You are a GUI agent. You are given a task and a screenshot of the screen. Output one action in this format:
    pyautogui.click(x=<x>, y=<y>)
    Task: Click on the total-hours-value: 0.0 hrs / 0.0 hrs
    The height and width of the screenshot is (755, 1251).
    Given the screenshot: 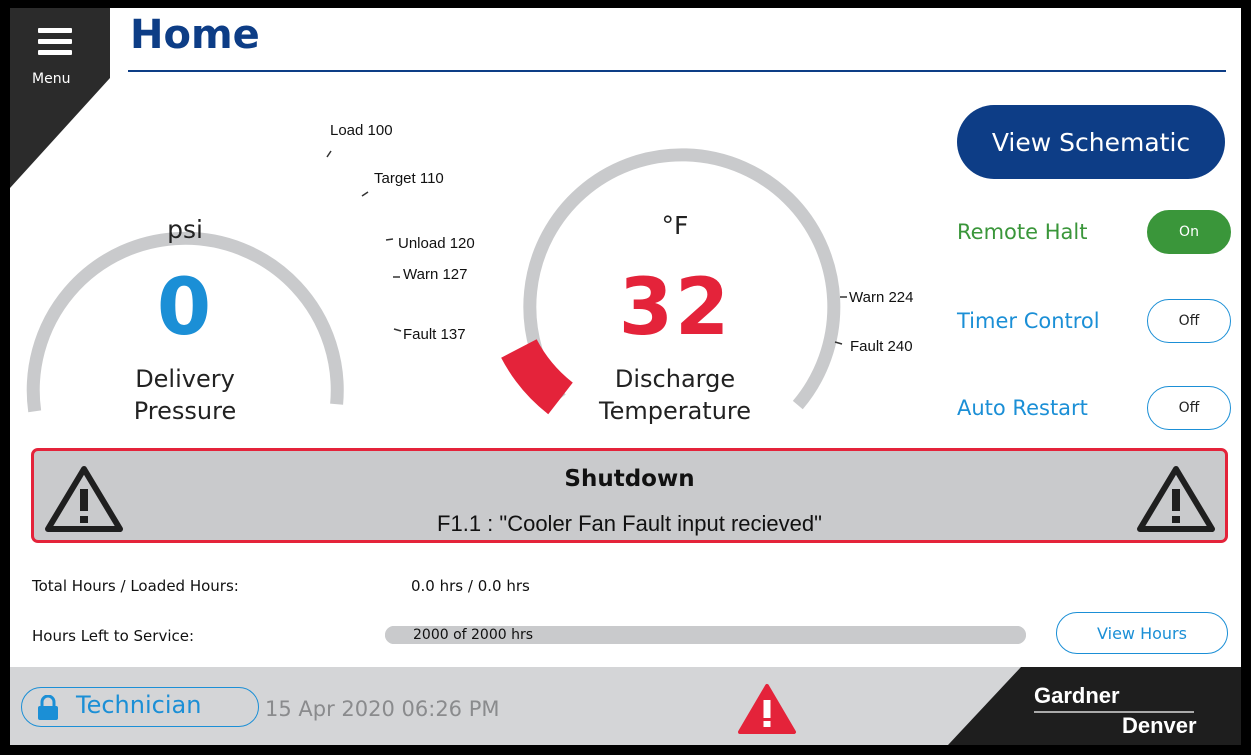 What is the action you would take?
    pyautogui.click(x=470, y=586)
    